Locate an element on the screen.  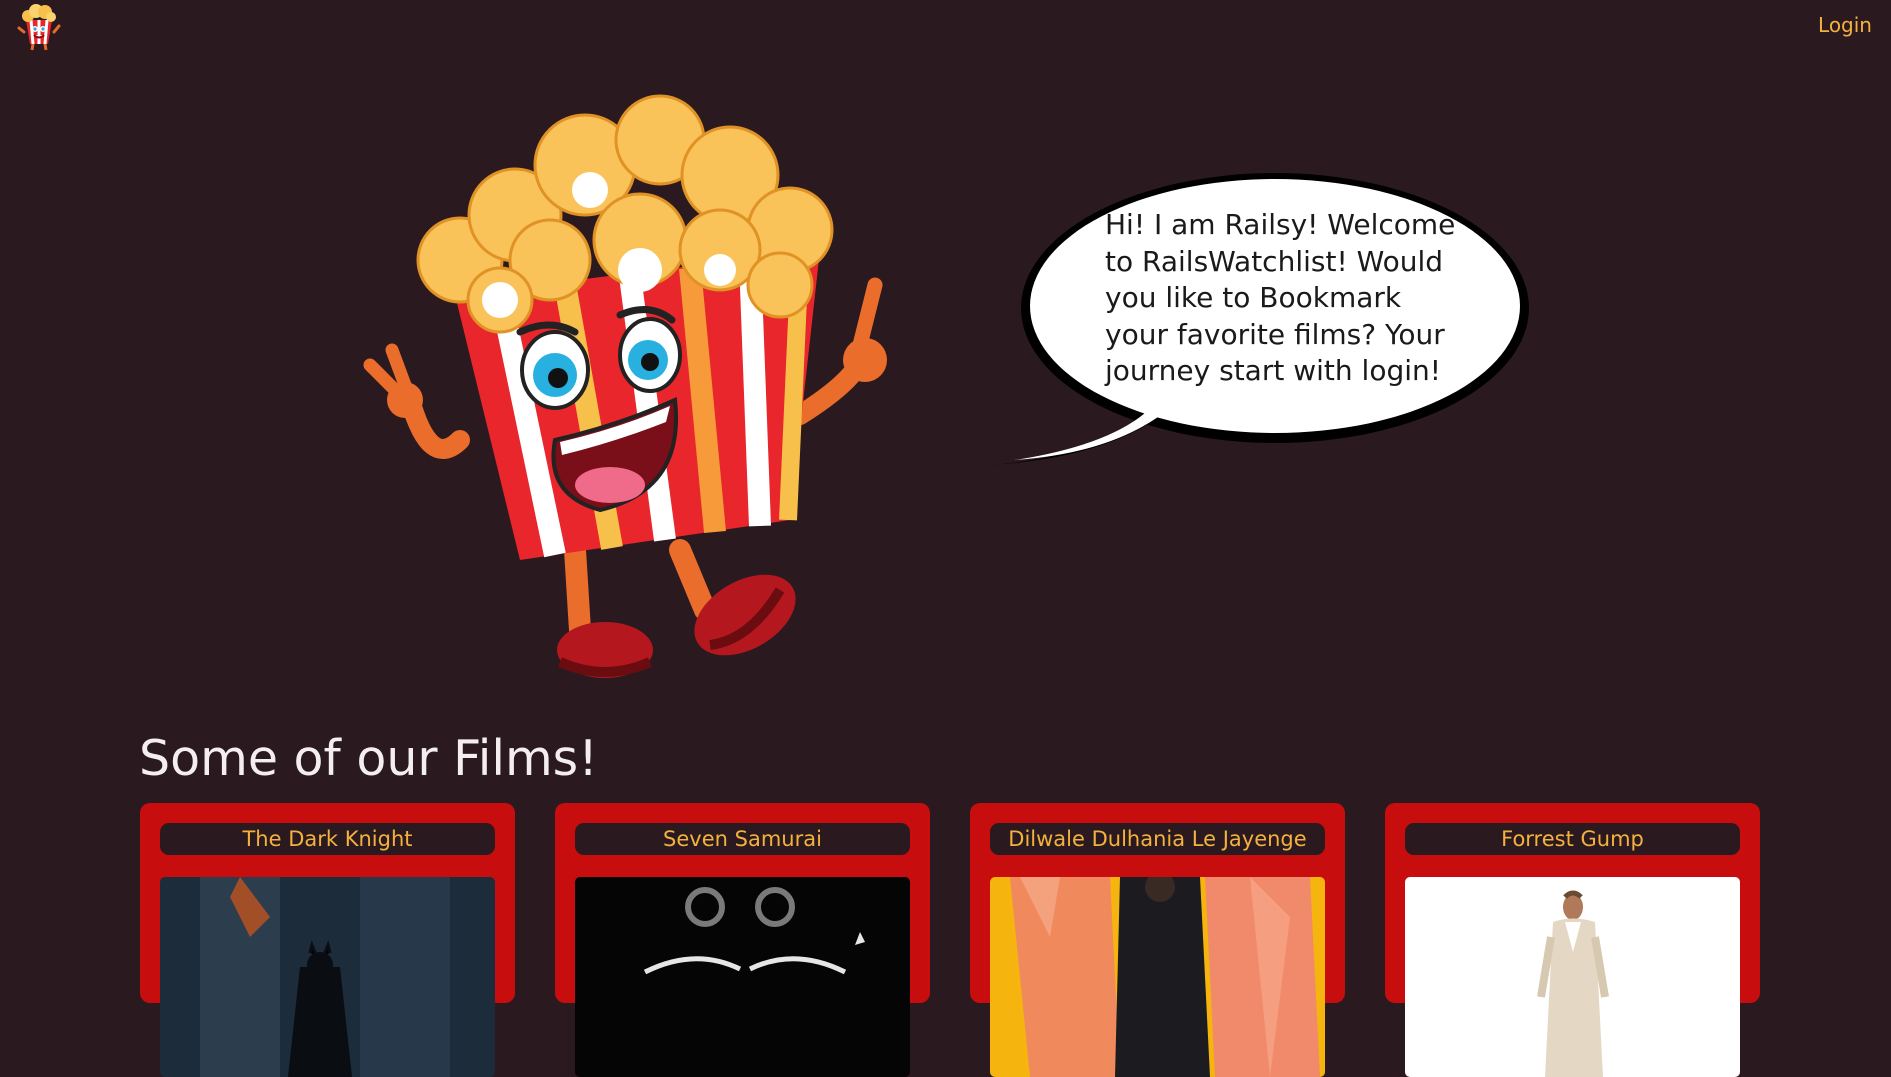
film-card: Forrest Gump is located at coordinates (1572, 940).